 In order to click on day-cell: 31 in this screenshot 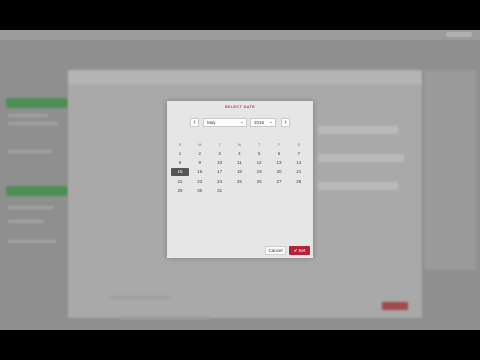, I will do `click(220, 191)`.